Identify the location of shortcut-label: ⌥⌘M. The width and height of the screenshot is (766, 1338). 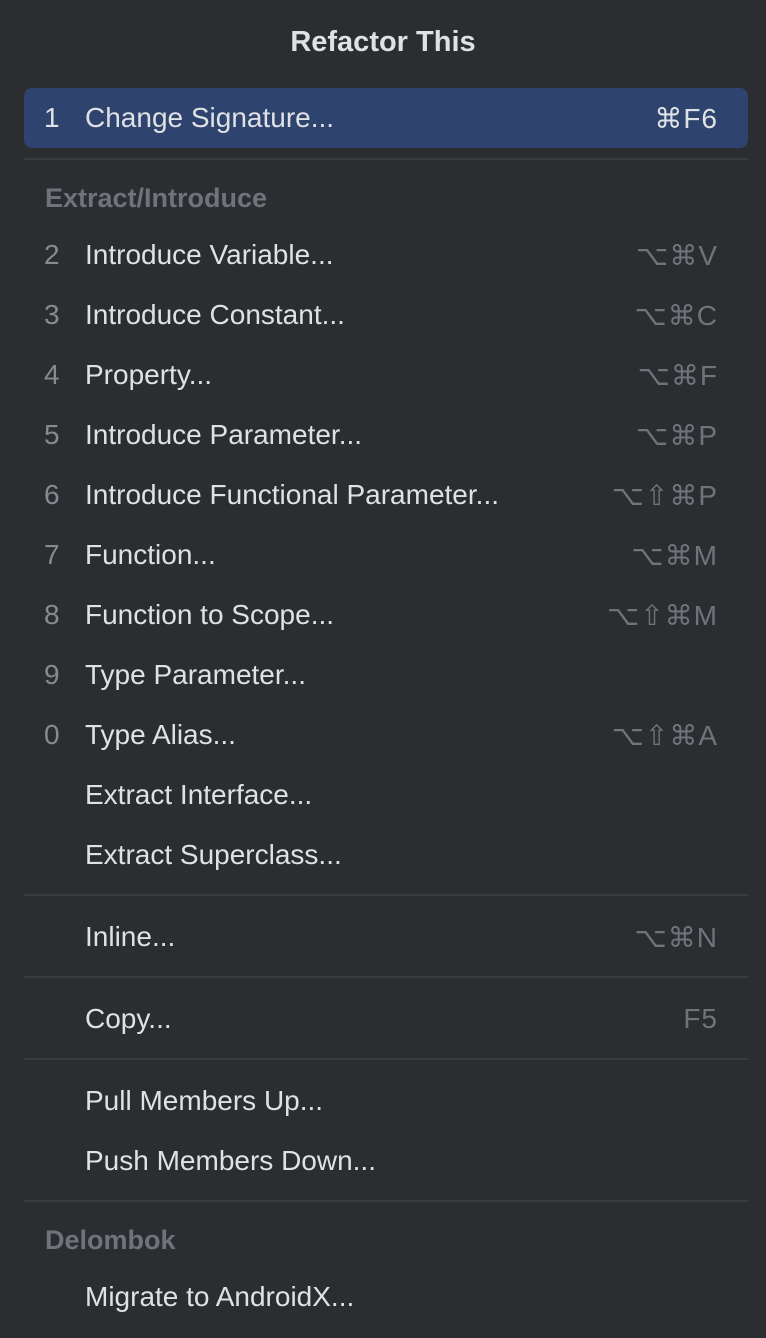
(674, 555).